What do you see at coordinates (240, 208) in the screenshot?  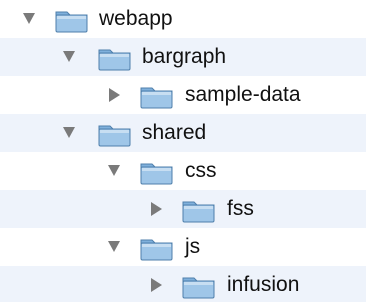 I see `tree-label: fss` at bounding box center [240, 208].